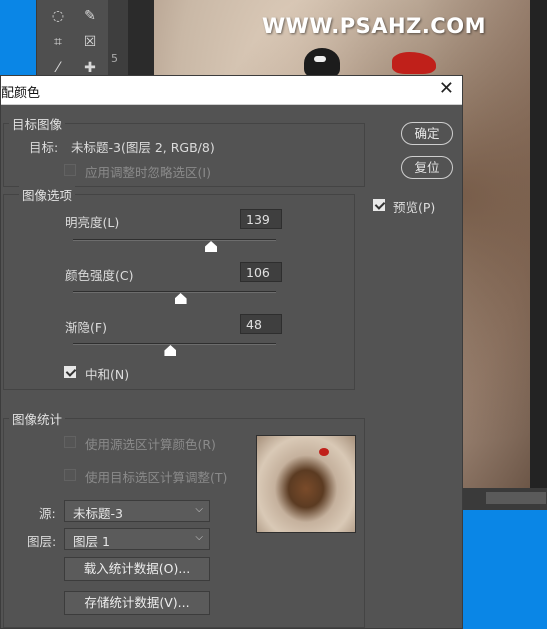  What do you see at coordinates (141, 39) in the screenshot?
I see `workspace-gap` at bounding box center [141, 39].